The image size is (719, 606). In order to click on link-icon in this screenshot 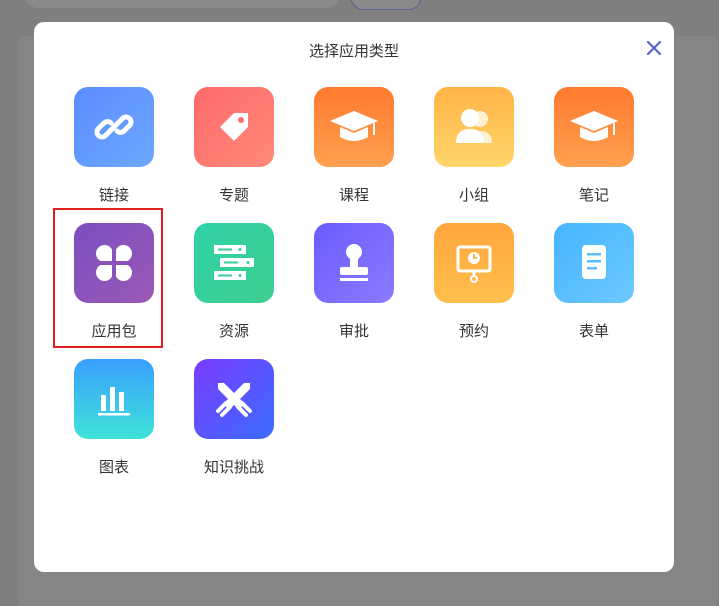, I will do `click(114, 127)`.